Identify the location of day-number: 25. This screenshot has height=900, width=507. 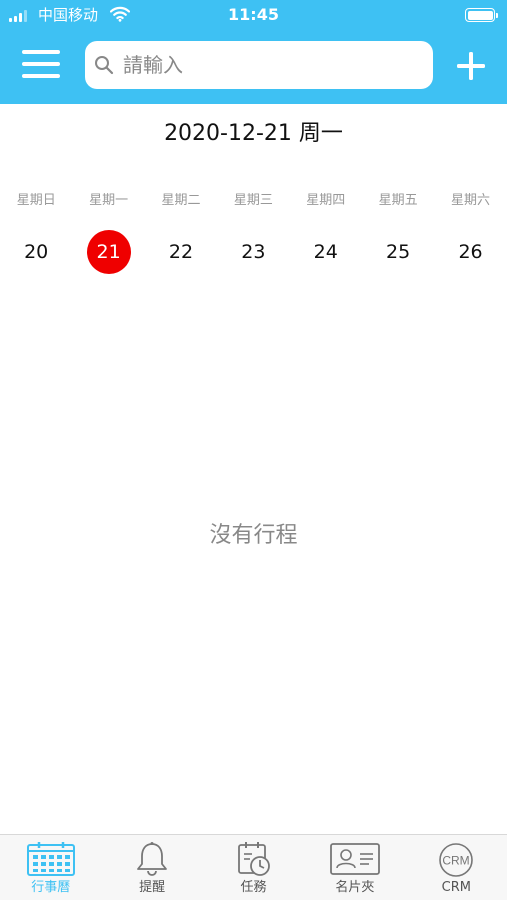
(398, 252).